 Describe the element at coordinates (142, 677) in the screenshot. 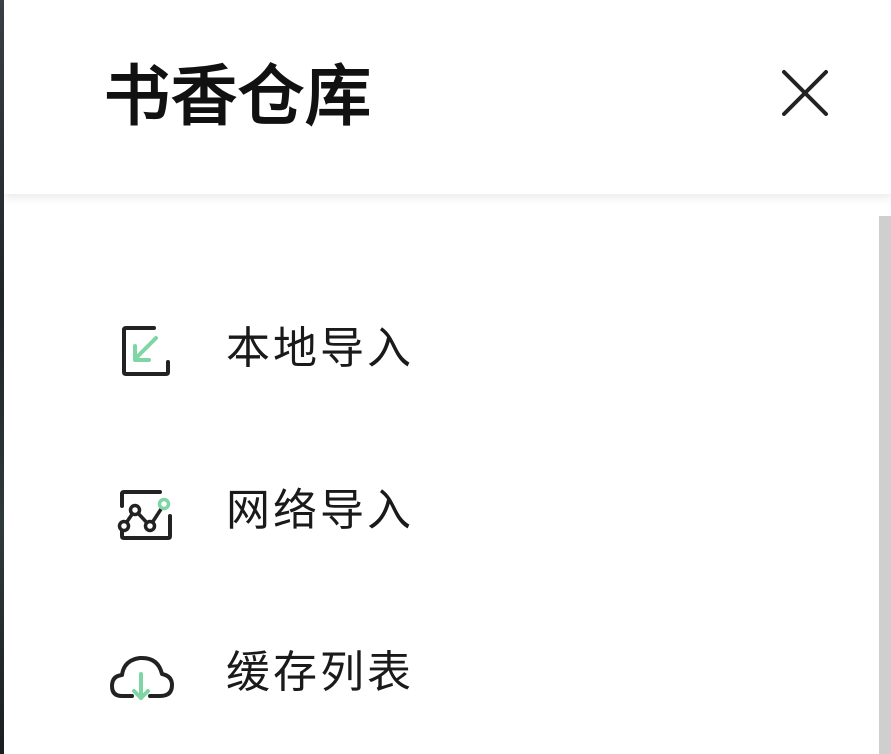

I see `cloud-download-icon` at that location.